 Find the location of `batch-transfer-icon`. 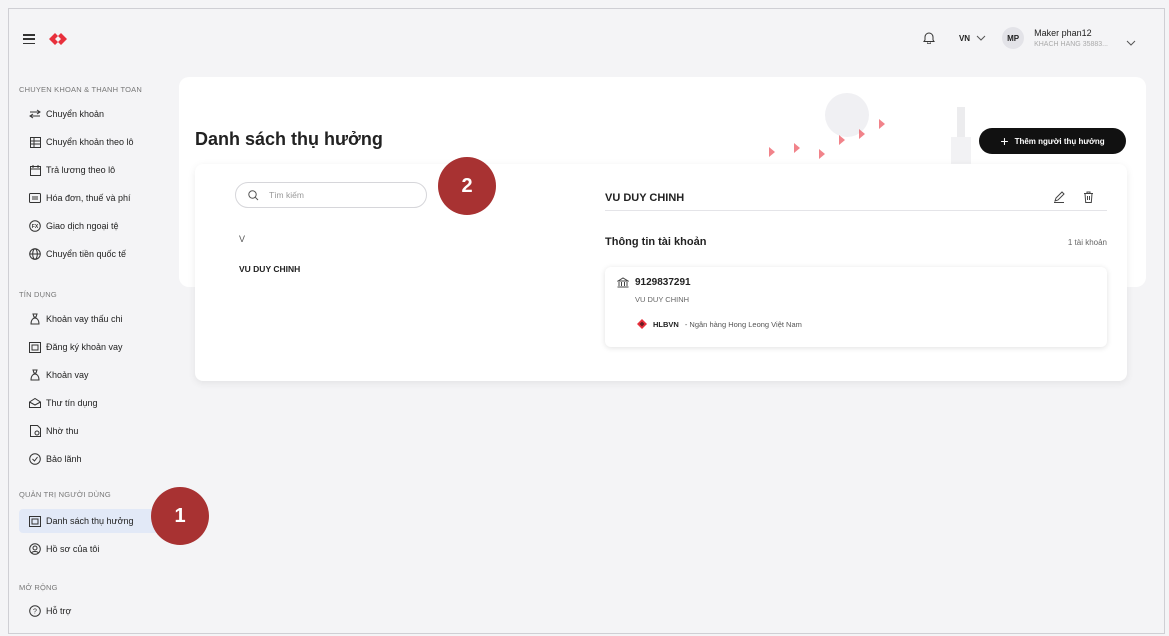

batch-transfer-icon is located at coordinates (35, 142).